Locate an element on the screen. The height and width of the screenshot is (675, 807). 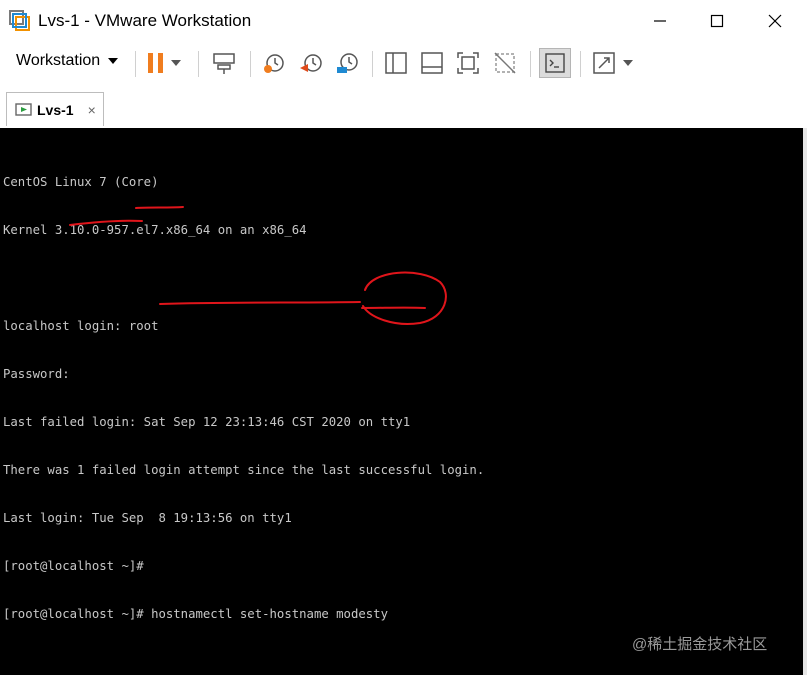
window-title: Lvs-1 - VMware Workstation is located at coordinates (145, 20).